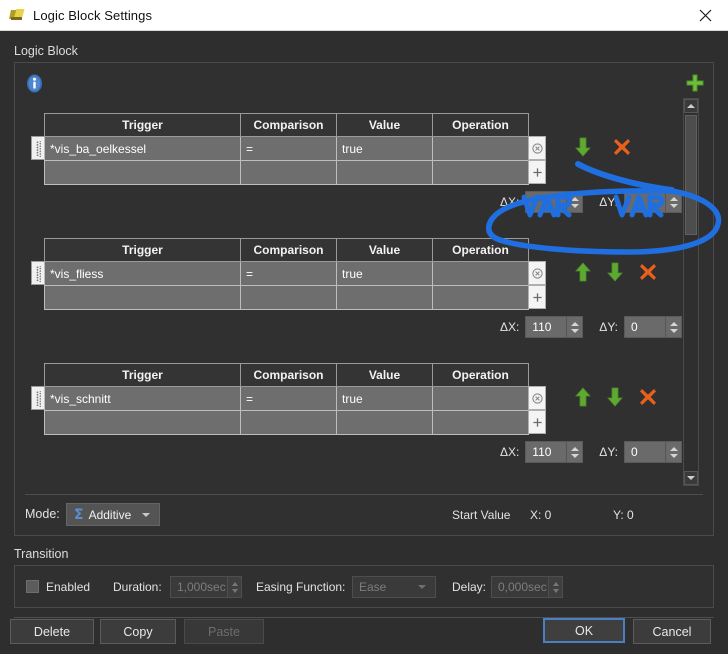  What do you see at coordinates (146, 514) in the screenshot?
I see `chevron-down-icon` at bounding box center [146, 514].